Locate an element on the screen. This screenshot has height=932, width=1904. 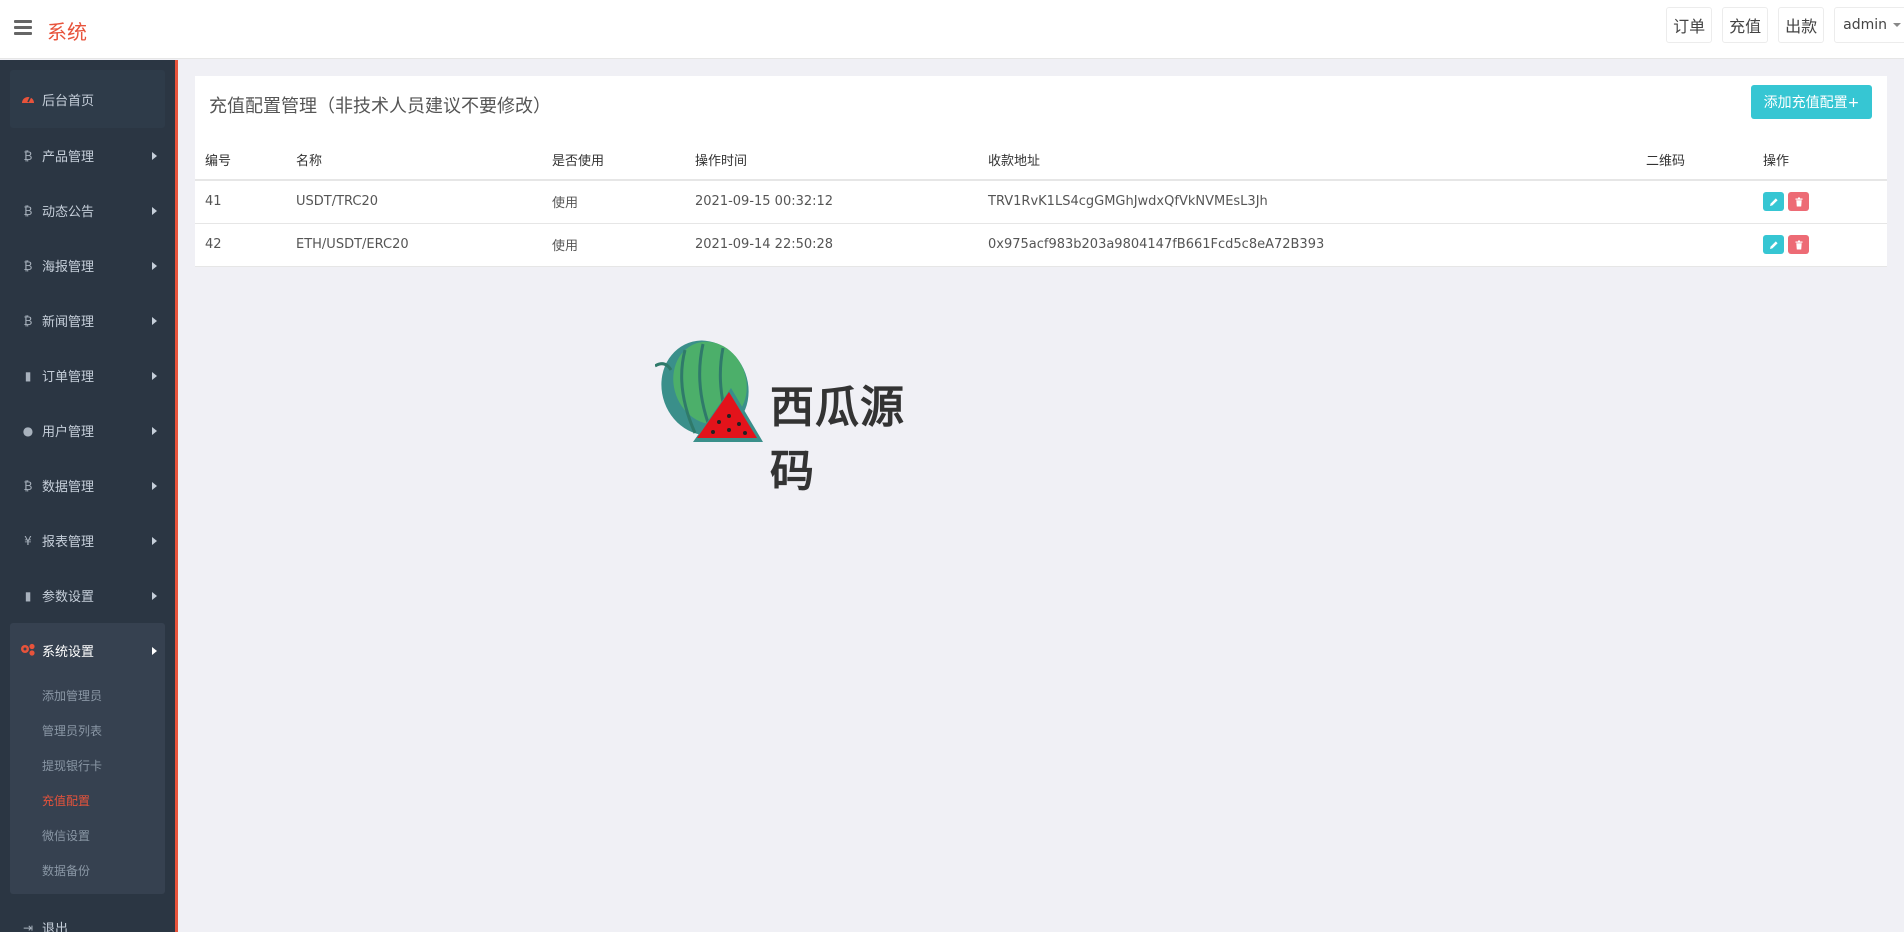
sidebar-item-users: ● 用户管理 is located at coordinates (87, 430).